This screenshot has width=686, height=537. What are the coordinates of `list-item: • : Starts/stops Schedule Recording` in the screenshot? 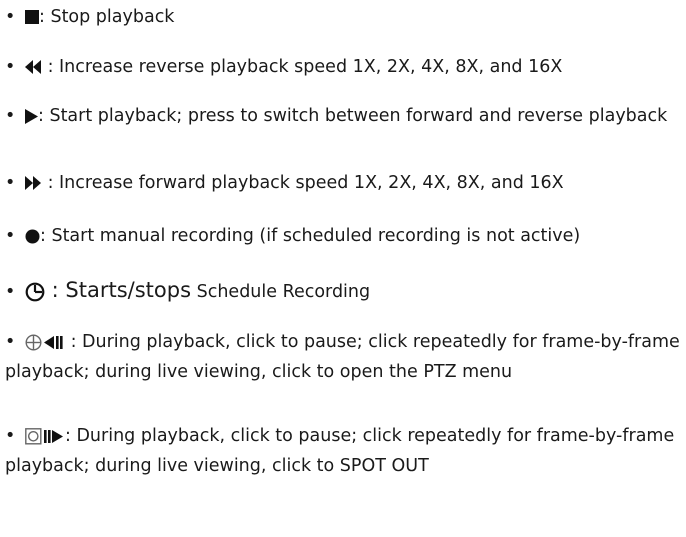 It's located at (343, 291).